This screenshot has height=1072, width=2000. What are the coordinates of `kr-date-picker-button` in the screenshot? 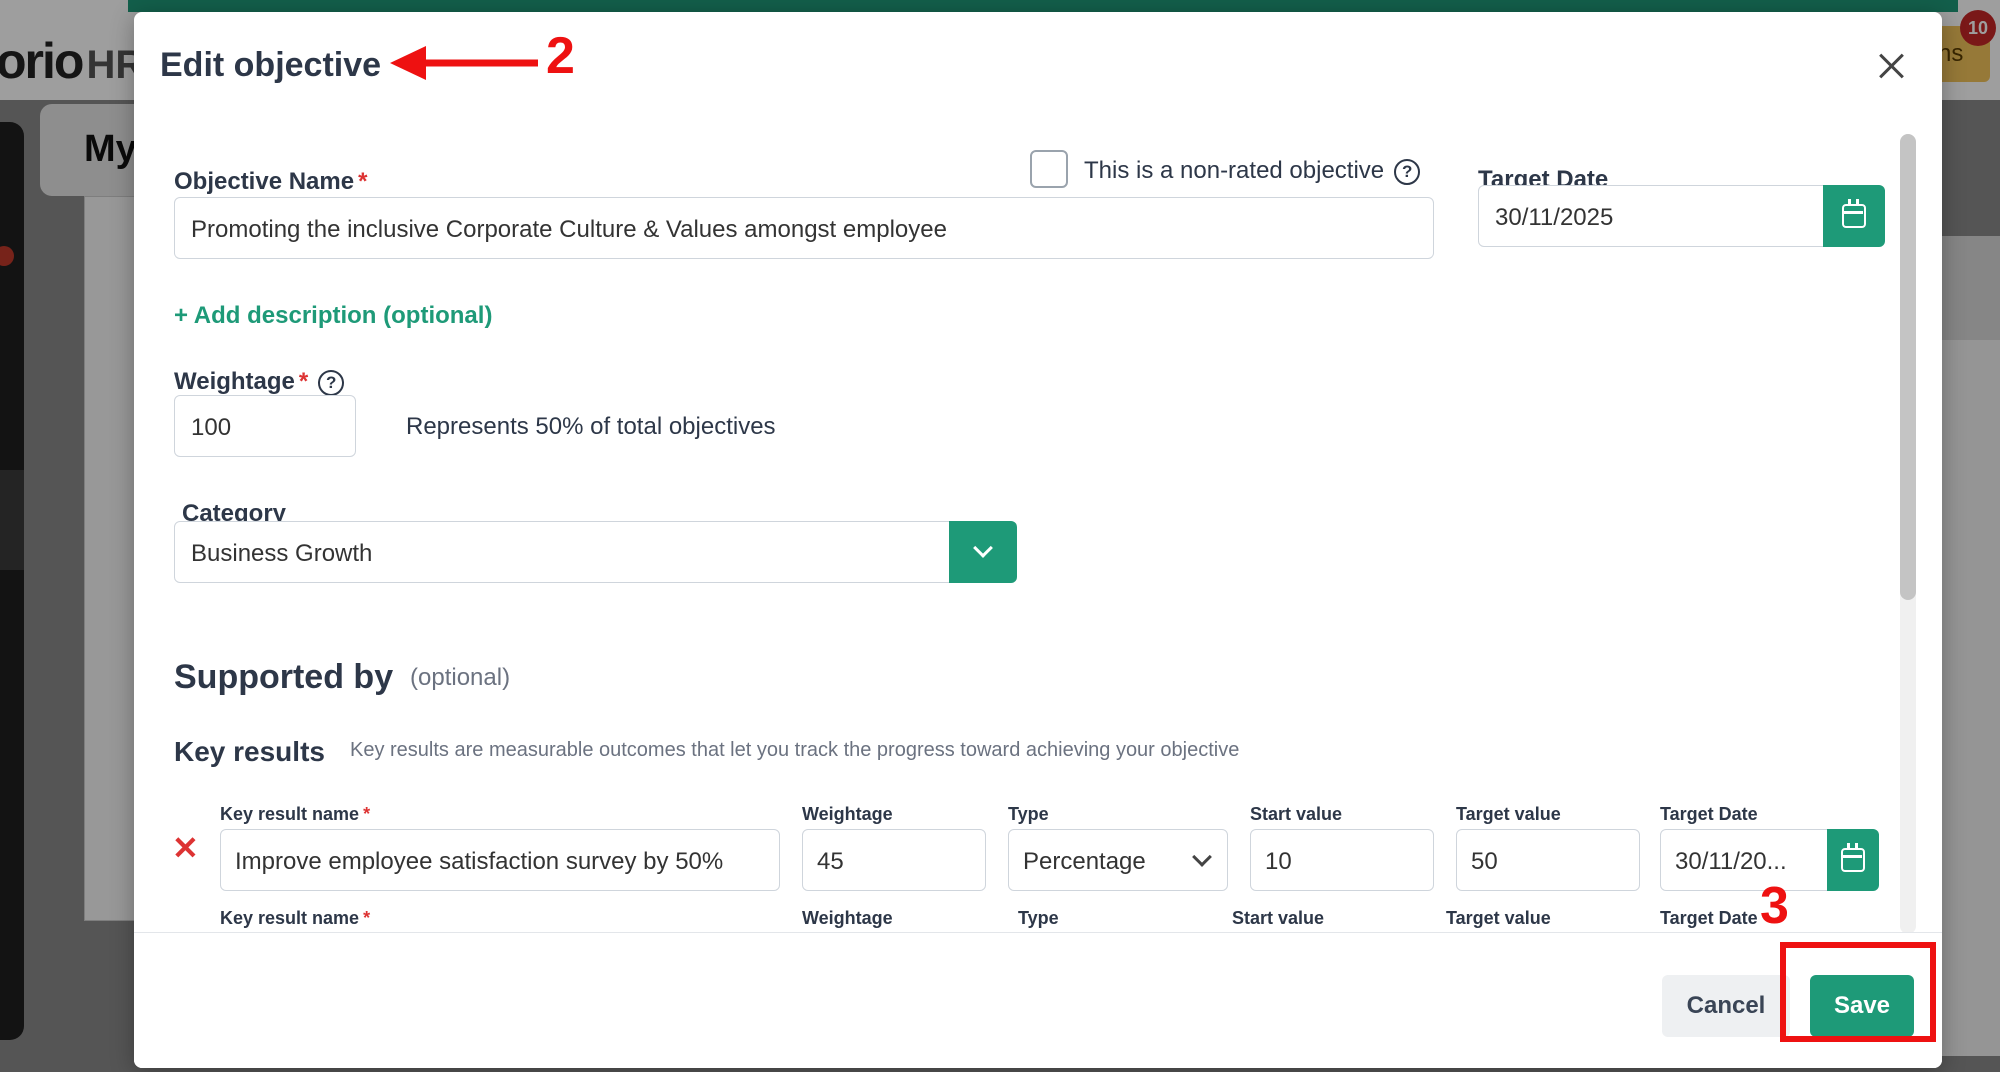 It's located at (1853, 860).